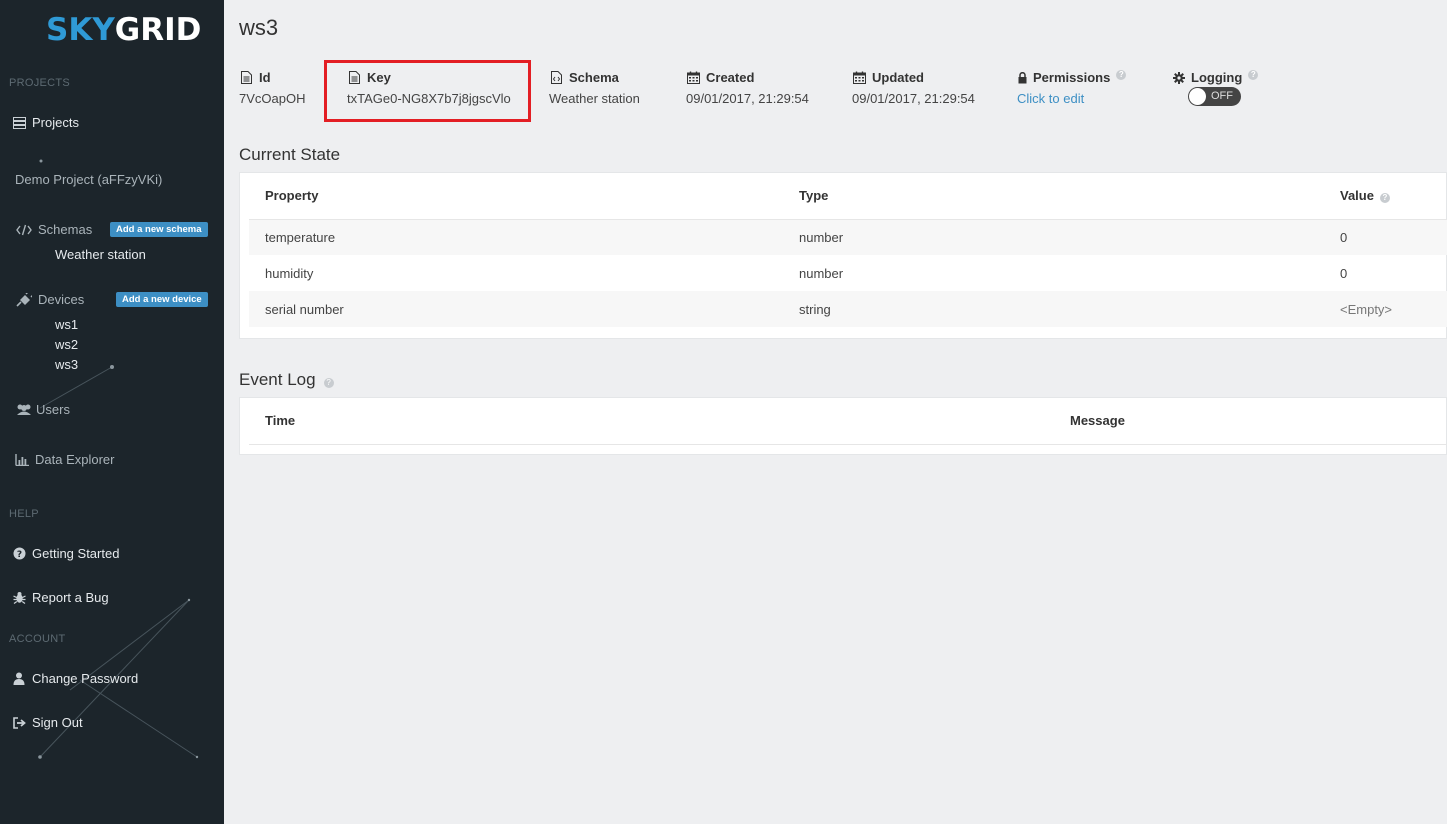 The width and height of the screenshot is (1447, 824). I want to click on event-log-panel: Time Message, so click(843, 426).